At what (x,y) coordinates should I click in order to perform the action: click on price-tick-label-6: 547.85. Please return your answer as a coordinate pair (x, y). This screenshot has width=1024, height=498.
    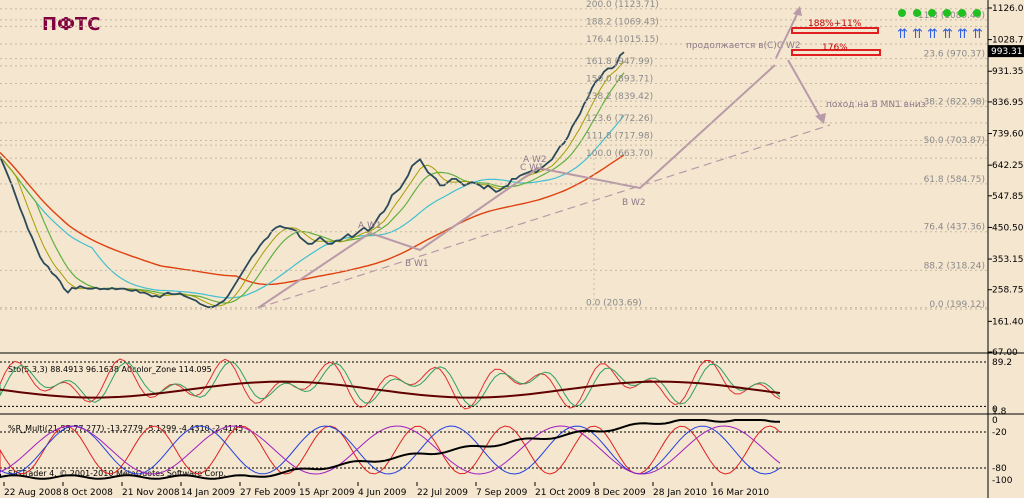
    Looking at the image, I should click on (1008, 197).